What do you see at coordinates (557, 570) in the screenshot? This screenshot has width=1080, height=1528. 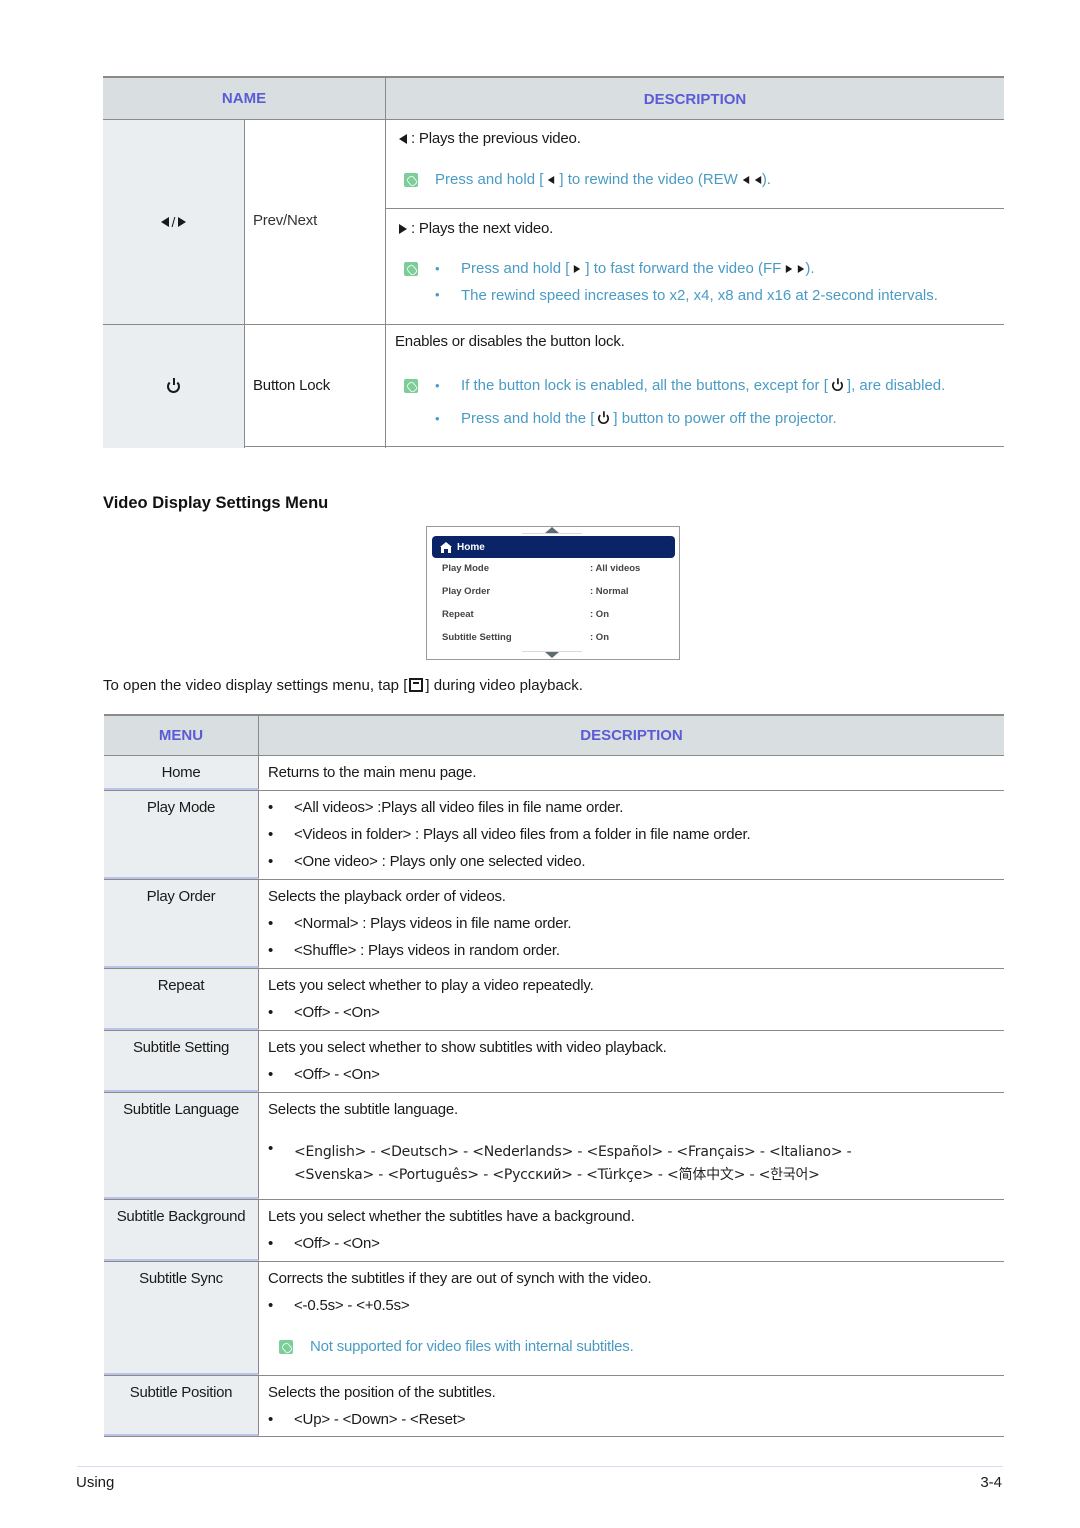 I see `menu-item-play-mode: Play Mode : All videos` at bounding box center [557, 570].